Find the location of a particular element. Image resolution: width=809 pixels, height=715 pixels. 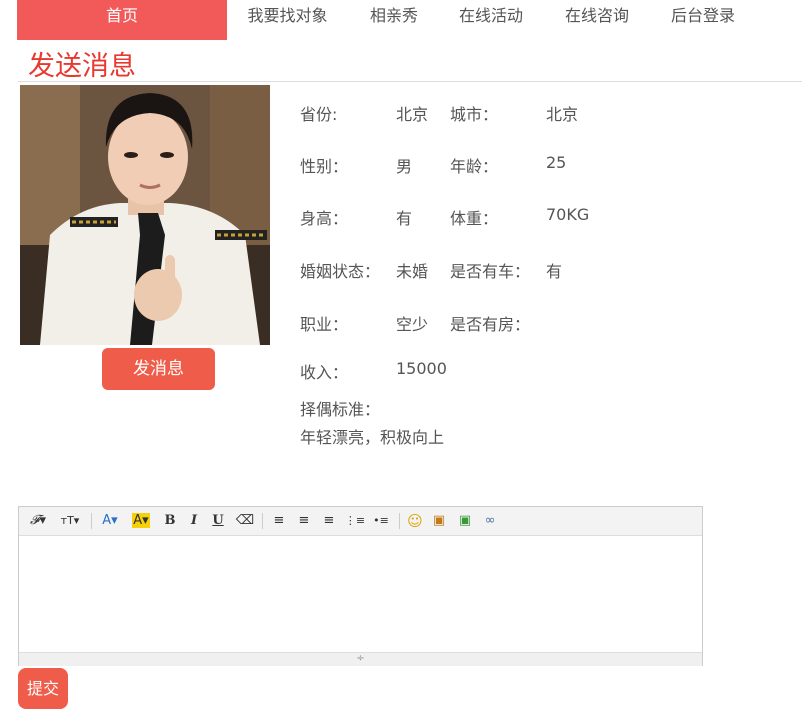

height-label: 身高： is located at coordinates (324, 218).